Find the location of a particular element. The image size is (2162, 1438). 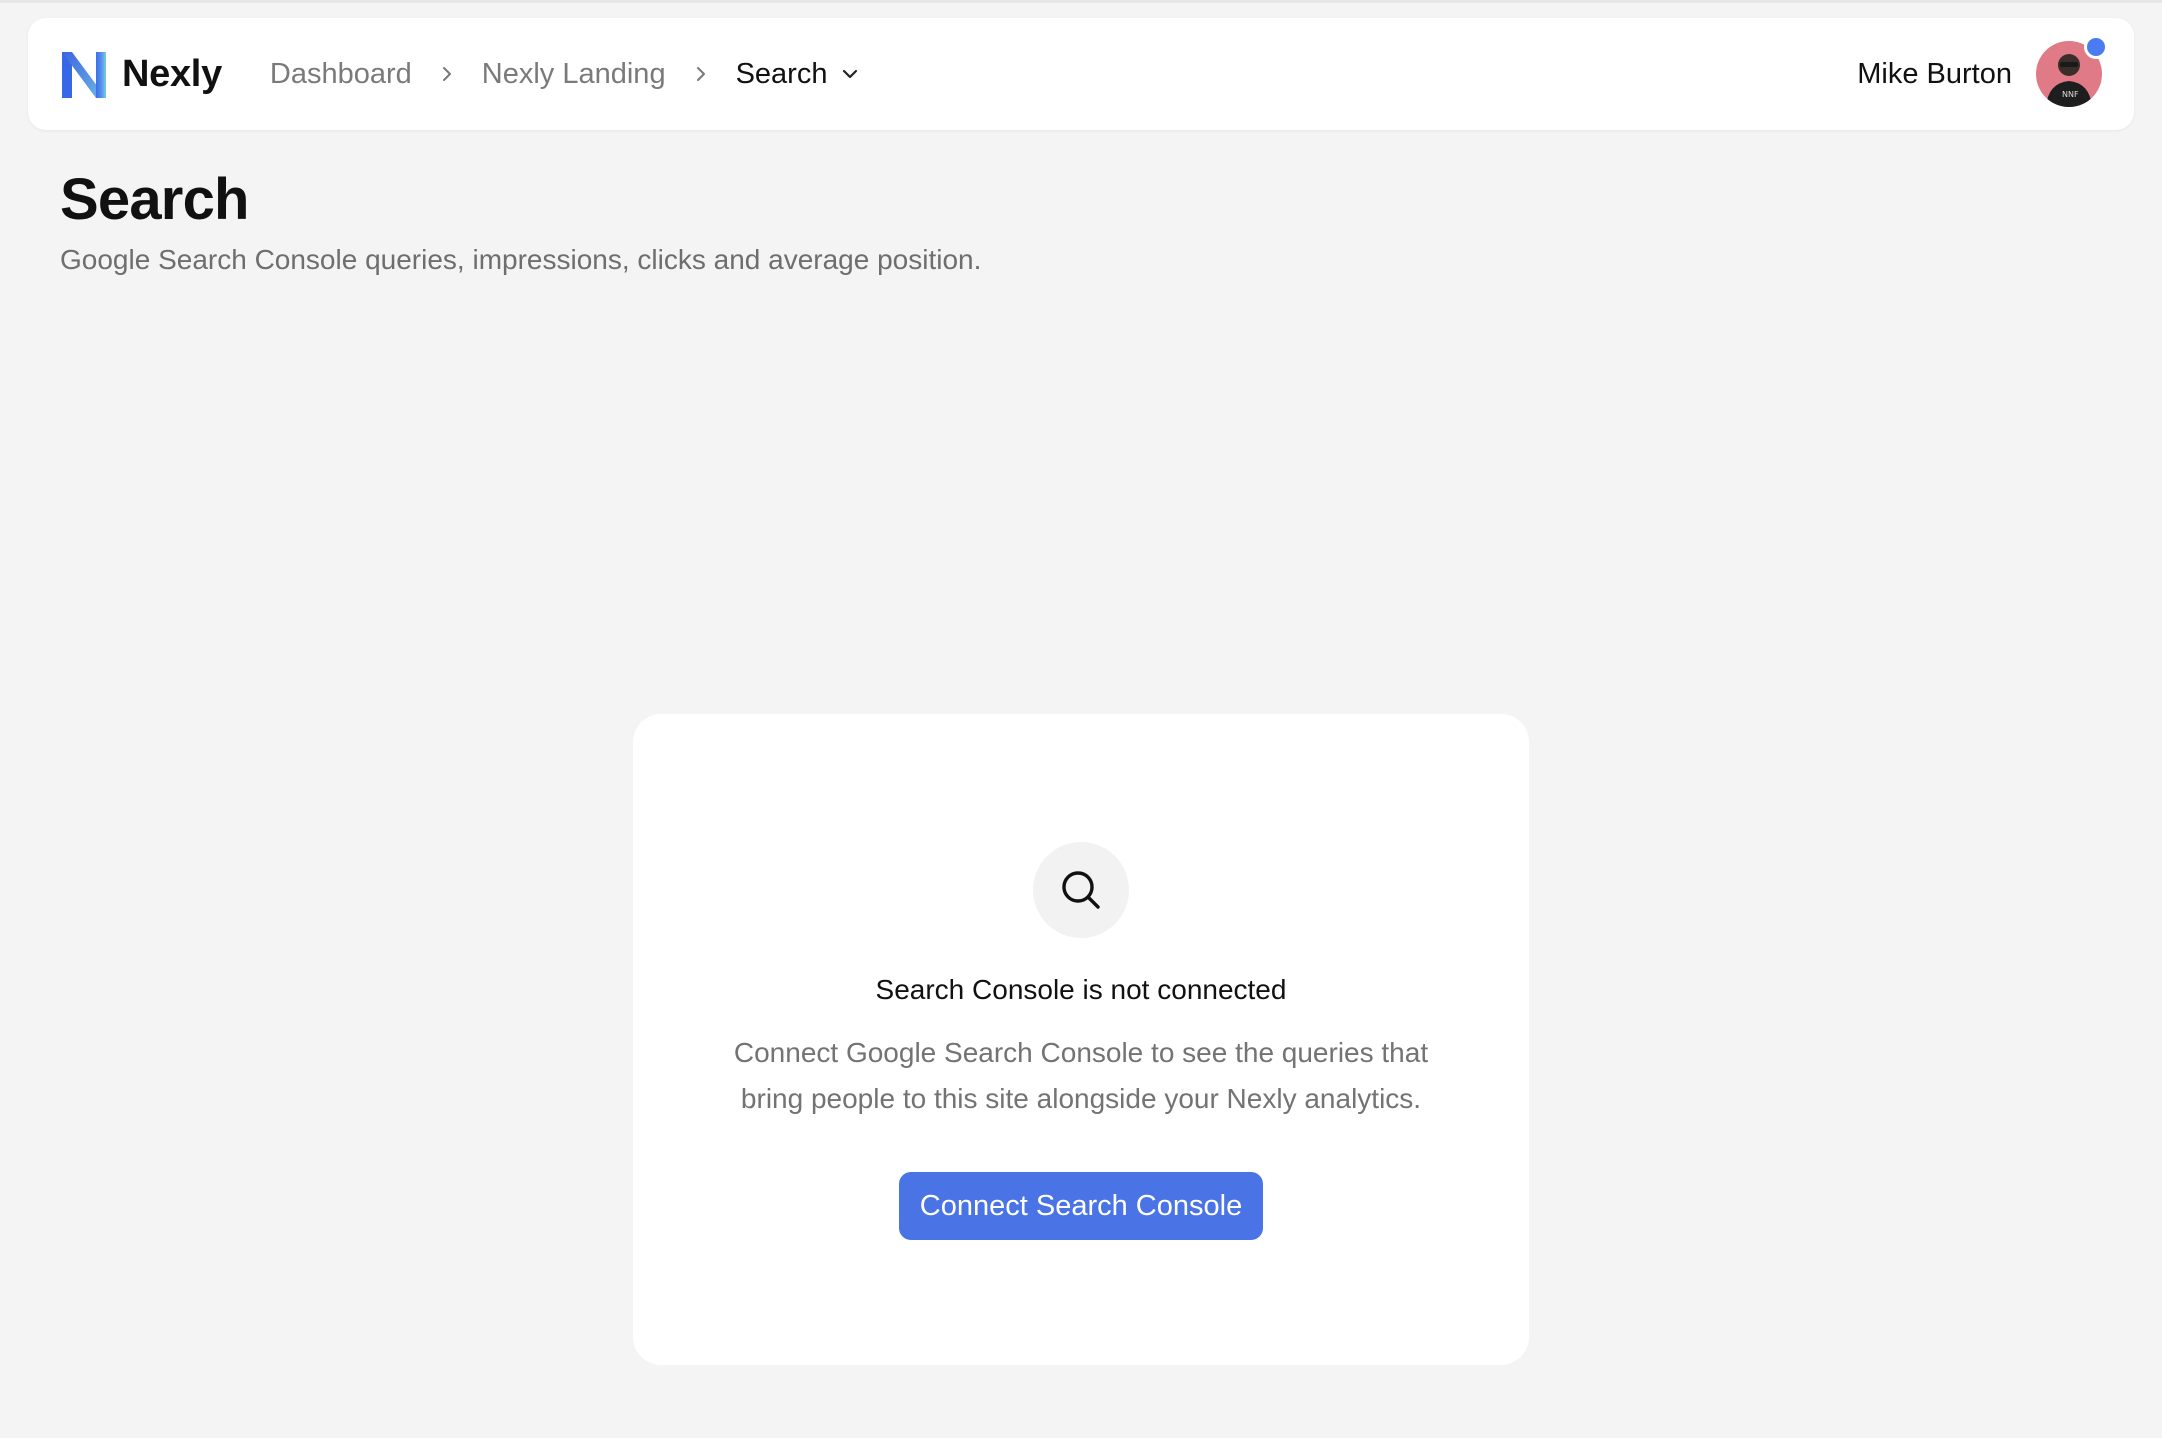

top-divider is located at coordinates (1081, 1).